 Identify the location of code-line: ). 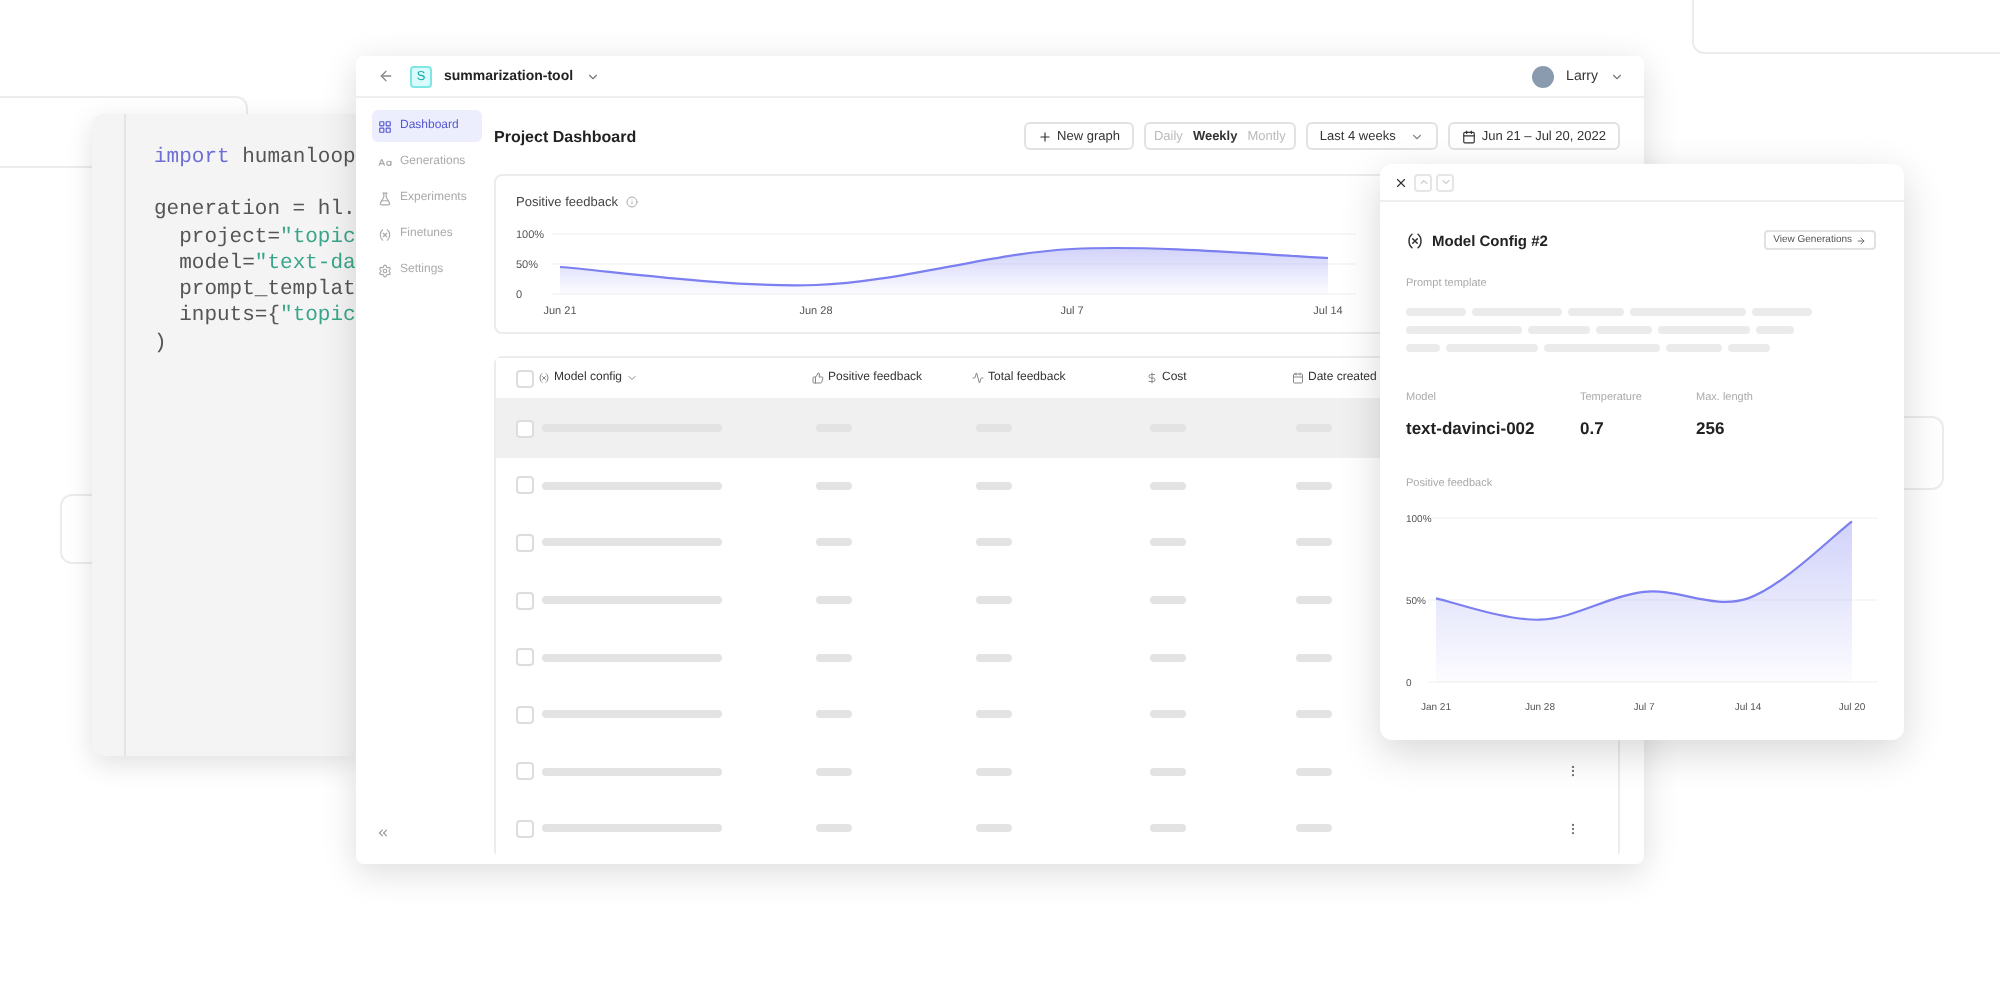
(160, 345).